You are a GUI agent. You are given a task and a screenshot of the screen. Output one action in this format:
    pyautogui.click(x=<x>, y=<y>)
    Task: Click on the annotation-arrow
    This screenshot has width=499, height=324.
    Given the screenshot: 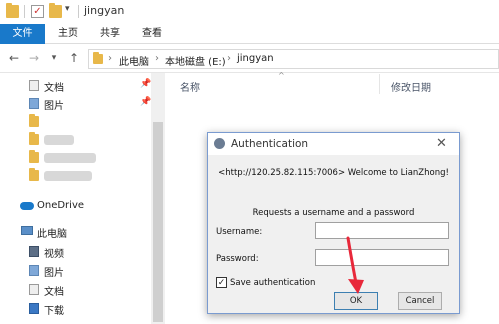 What is the action you would take?
    pyautogui.click(x=355, y=265)
    